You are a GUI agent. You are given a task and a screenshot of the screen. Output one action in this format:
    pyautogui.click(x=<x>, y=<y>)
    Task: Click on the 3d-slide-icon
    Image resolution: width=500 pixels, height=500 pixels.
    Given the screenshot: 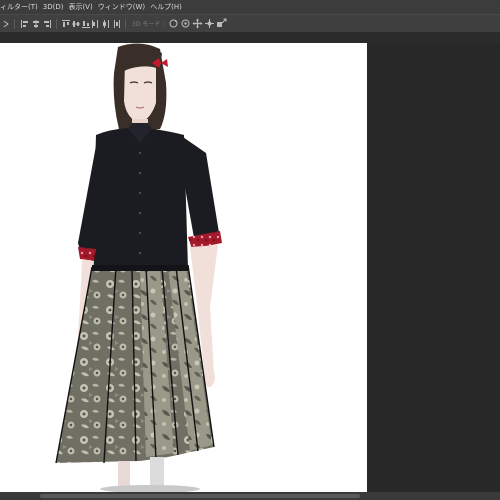 What is the action you would take?
    pyautogui.click(x=209, y=24)
    